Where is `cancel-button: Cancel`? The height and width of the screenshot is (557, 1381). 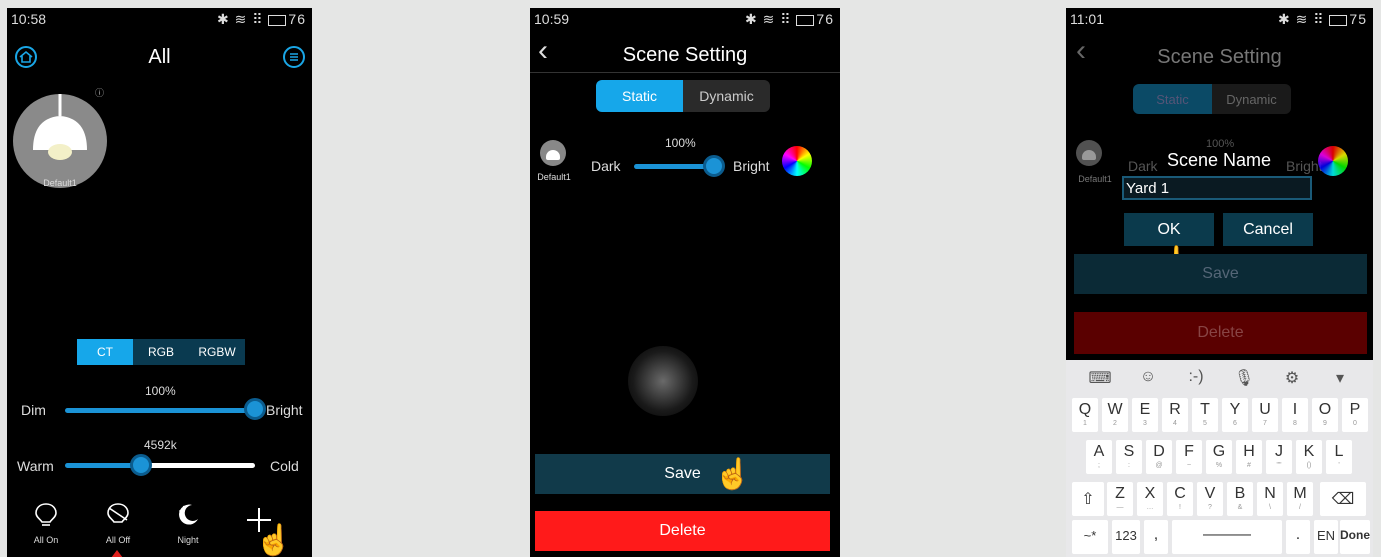 cancel-button: Cancel is located at coordinates (1268, 229).